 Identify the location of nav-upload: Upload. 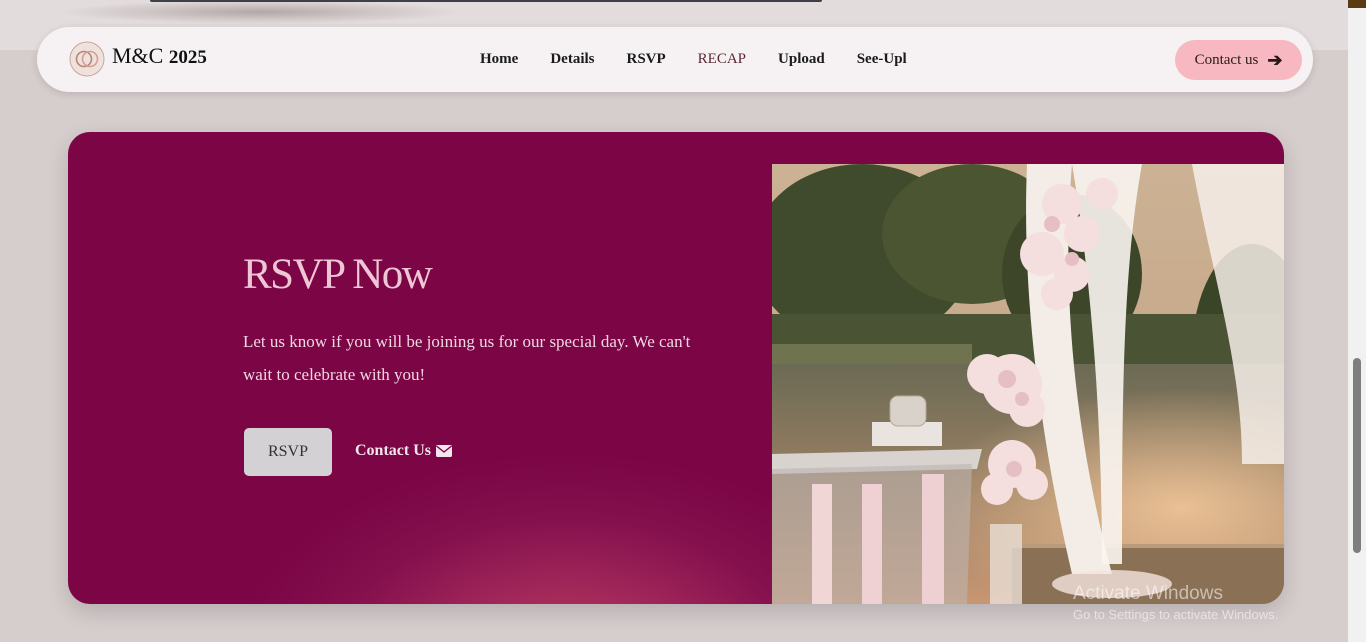
(801, 59).